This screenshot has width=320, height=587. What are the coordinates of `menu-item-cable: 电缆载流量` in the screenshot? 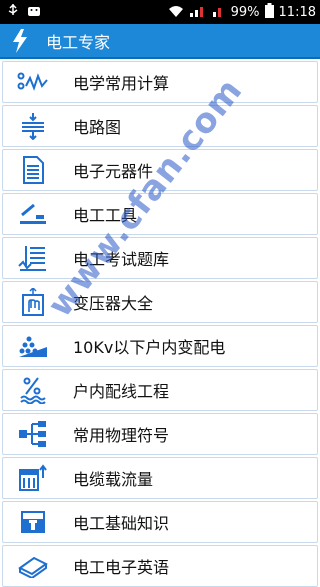 It's located at (160, 478).